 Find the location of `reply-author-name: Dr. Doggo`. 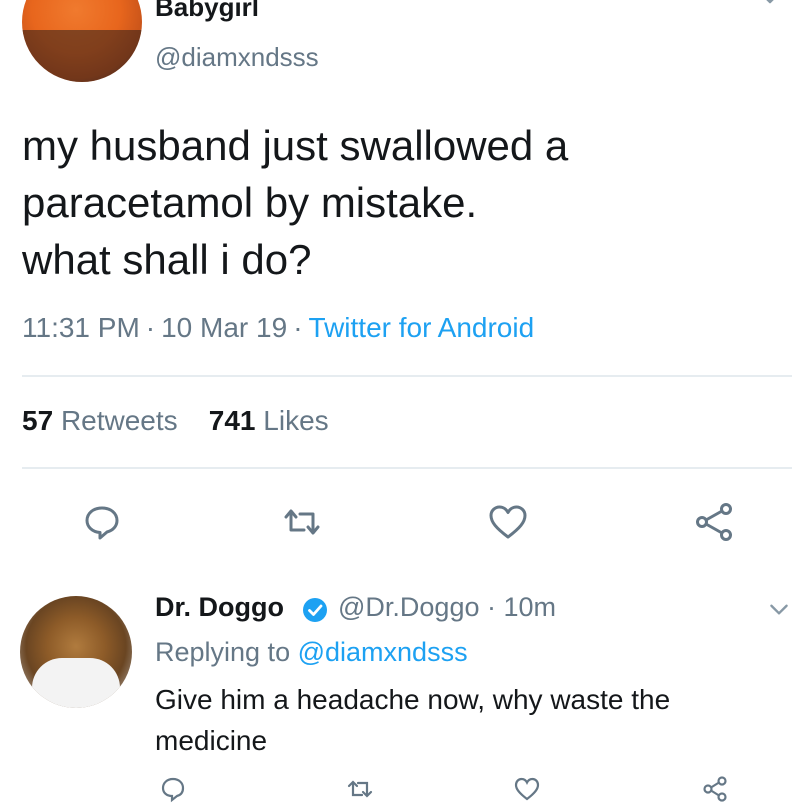

reply-author-name: Dr. Doggo is located at coordinates (219, 607).